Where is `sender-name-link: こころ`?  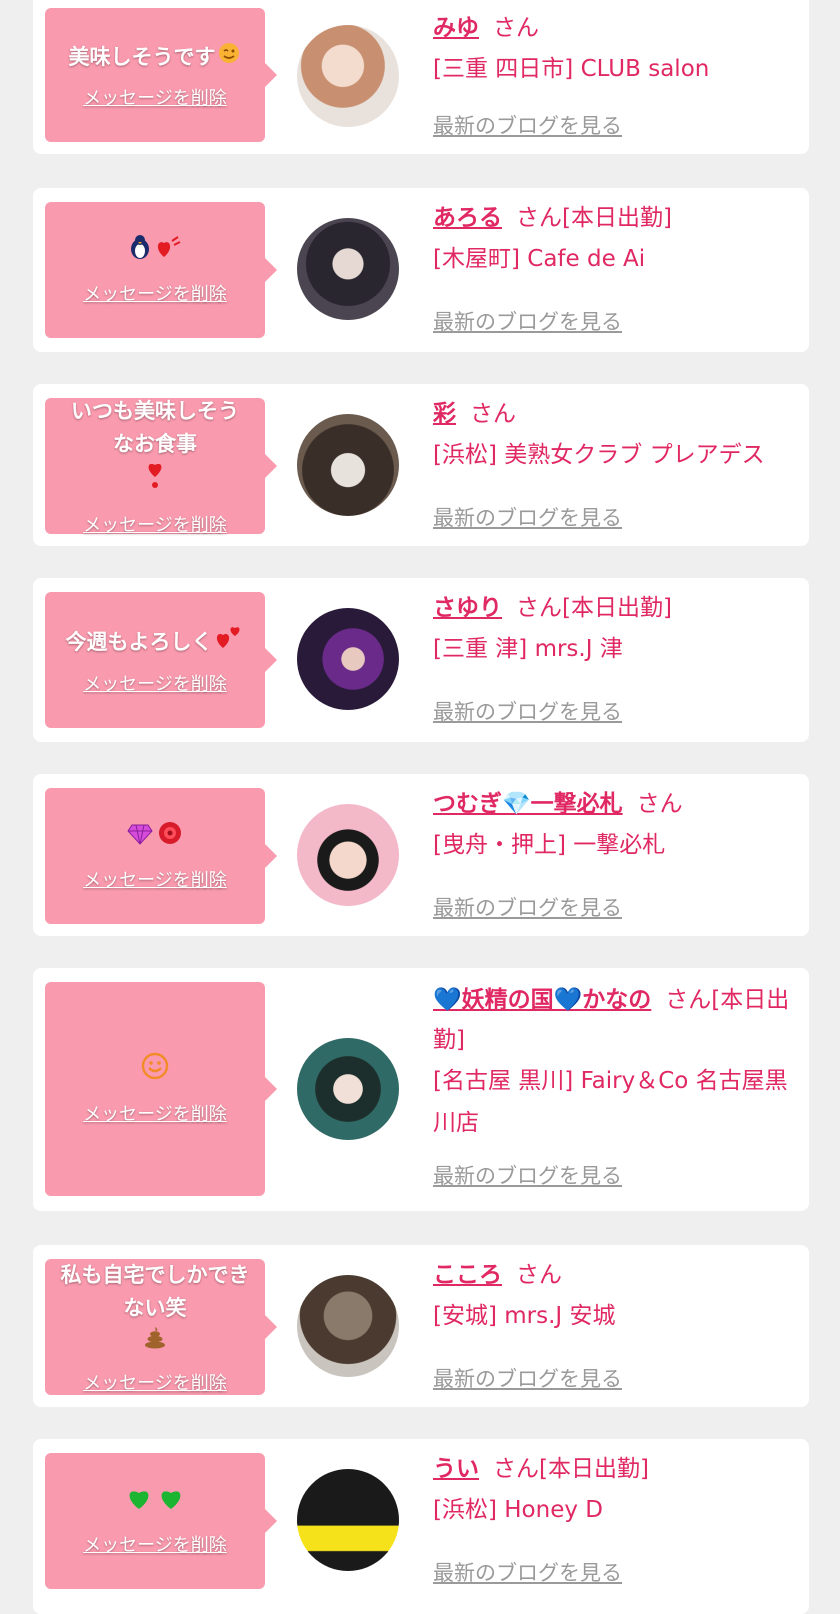 sender-name-link: こころ is located at coordinates (467, 1275).